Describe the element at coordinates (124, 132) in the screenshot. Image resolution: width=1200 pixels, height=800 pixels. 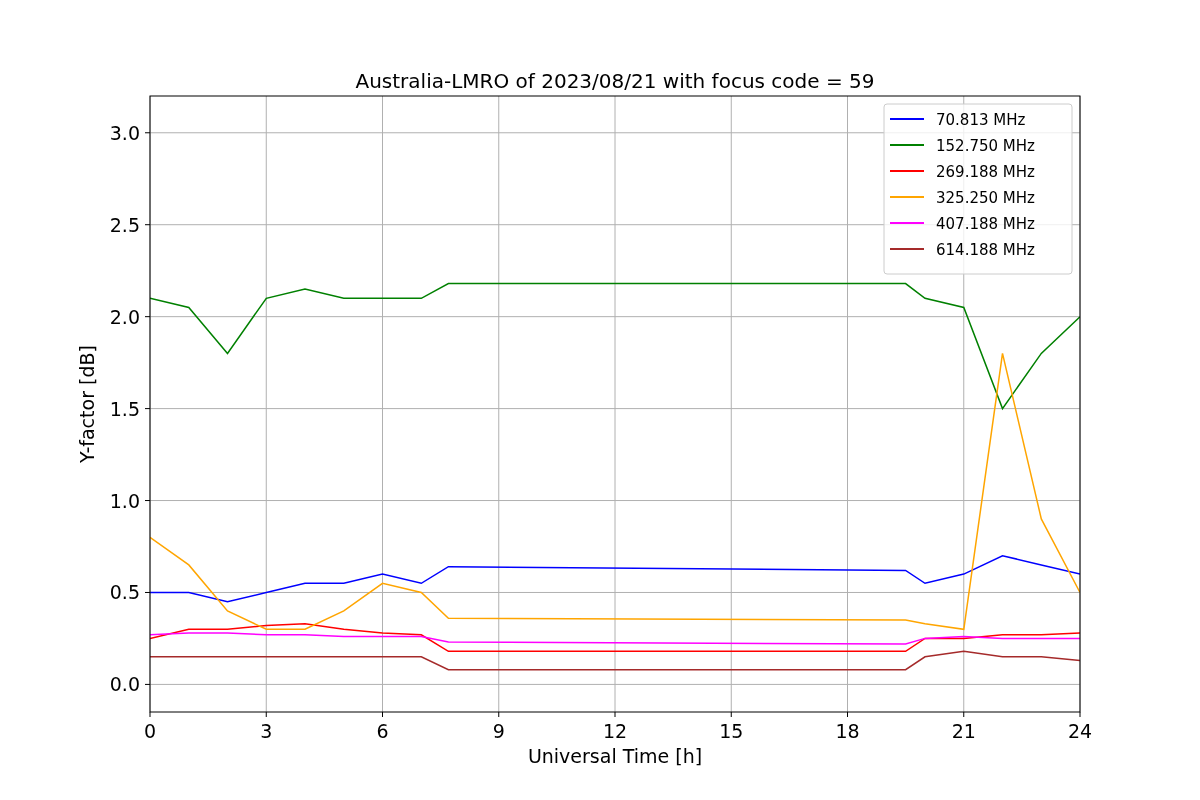
I see `tick-label: 3.0` at that location.